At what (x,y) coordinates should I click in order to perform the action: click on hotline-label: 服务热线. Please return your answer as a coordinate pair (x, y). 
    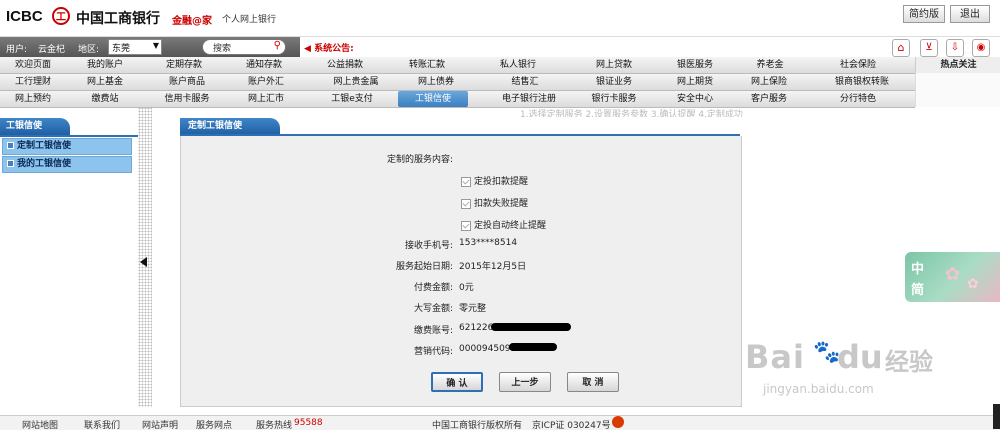
    Looking at the image, I should click on (274, 426).